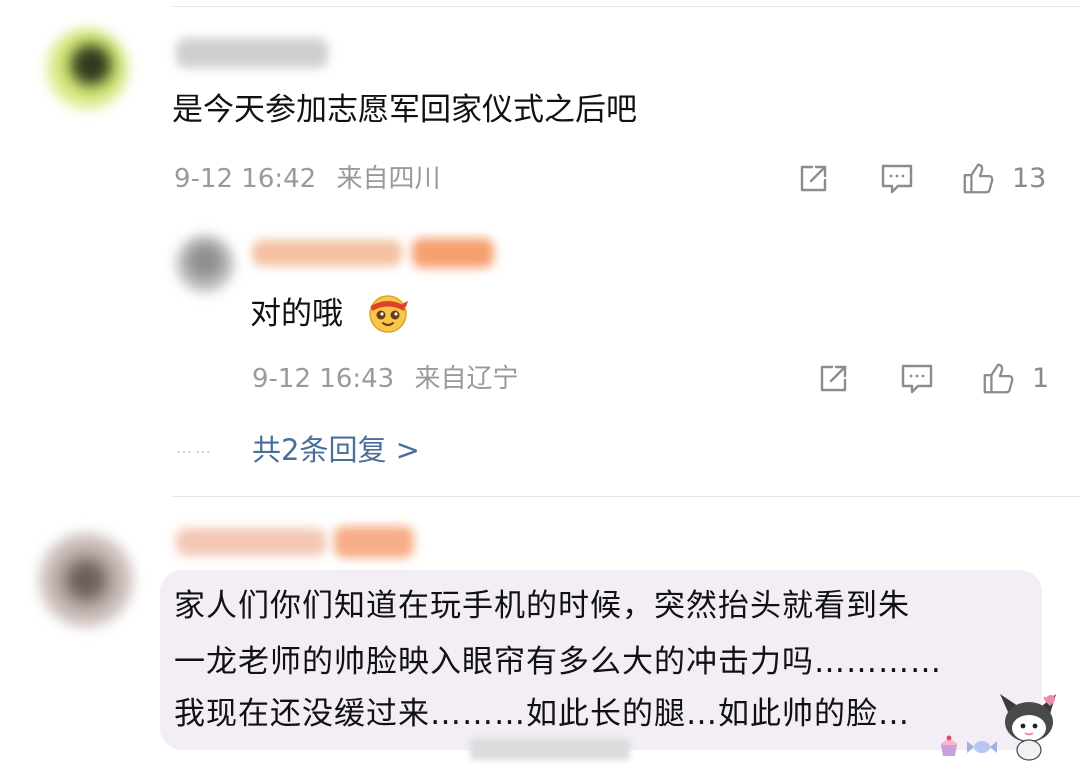 The width and height of the screenshot is (1080, 777). I want to click on cupcake-sticker-icon, so click(949, 746).